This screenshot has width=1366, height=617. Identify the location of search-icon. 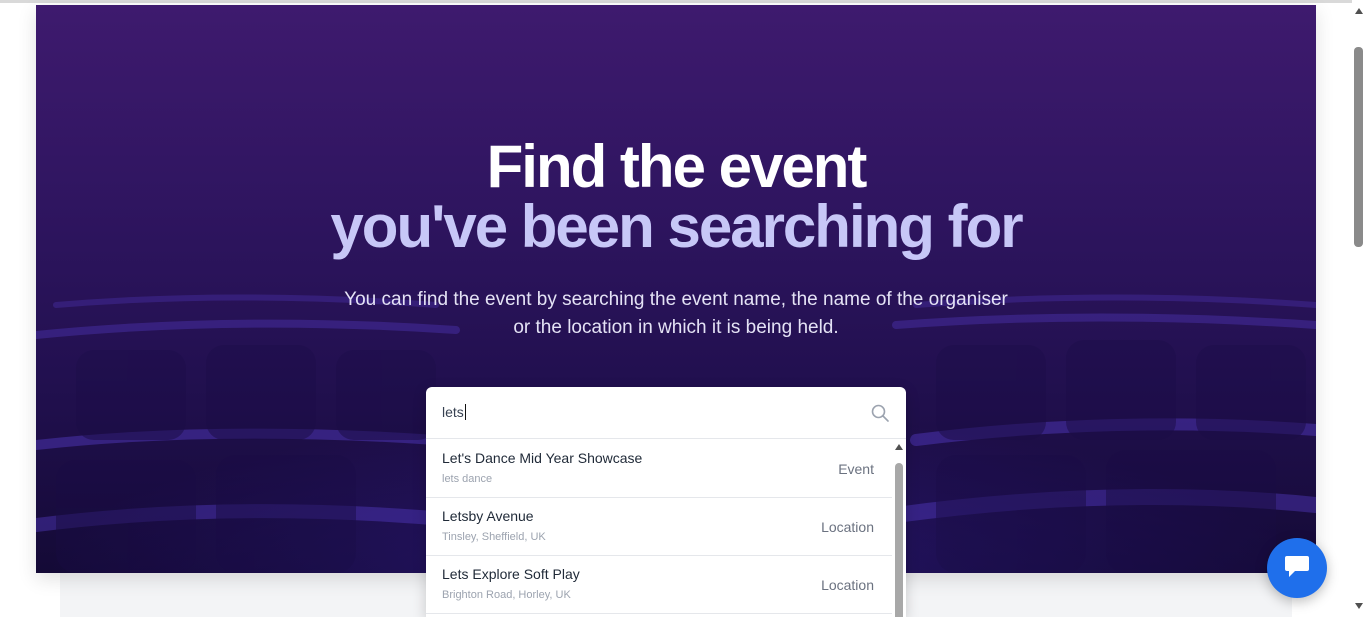
(880, 413).